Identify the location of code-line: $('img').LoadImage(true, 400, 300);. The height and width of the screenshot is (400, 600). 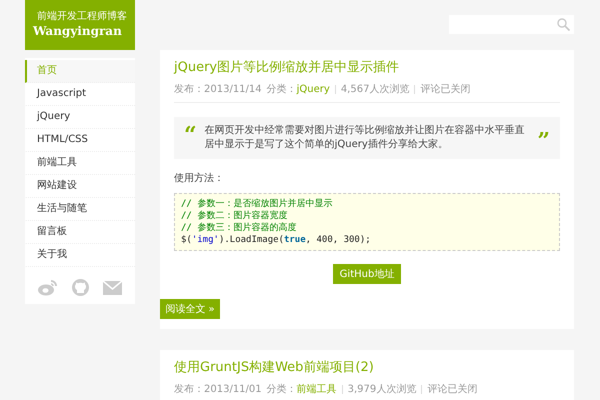
(276, 240).